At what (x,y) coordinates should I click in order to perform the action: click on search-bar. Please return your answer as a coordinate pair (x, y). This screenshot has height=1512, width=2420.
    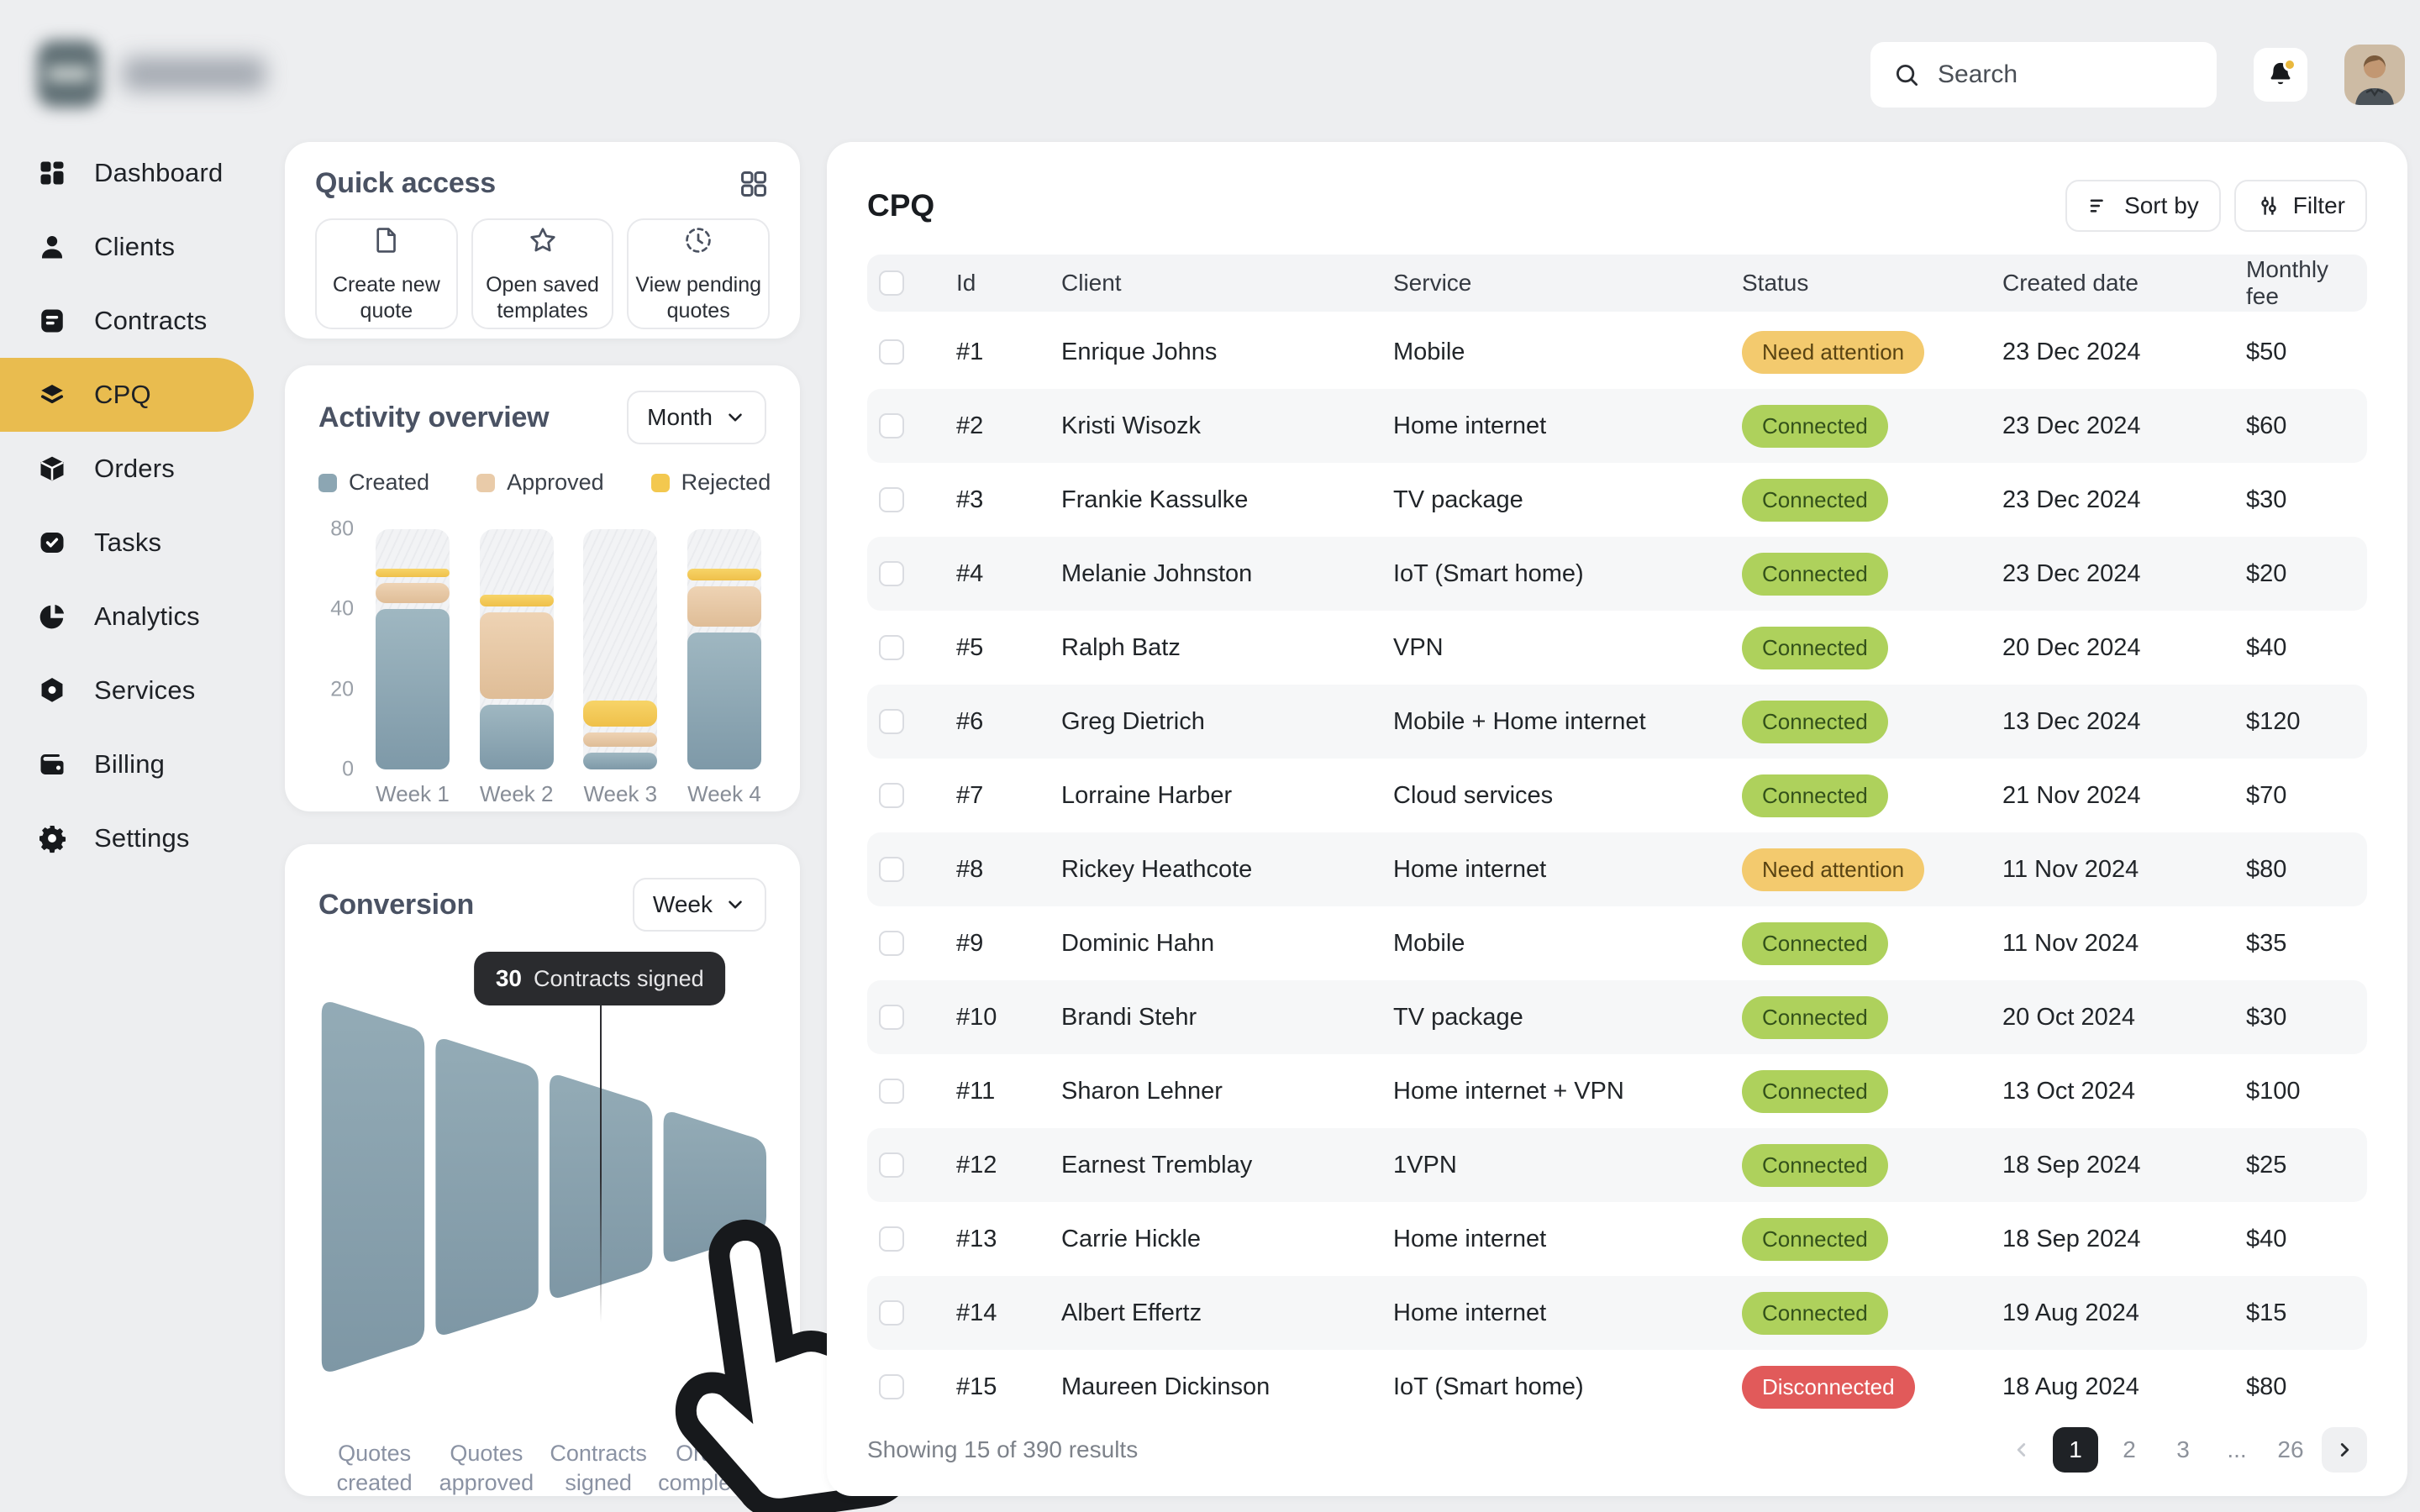
    Looking at the image, I should click on (2044, 75).